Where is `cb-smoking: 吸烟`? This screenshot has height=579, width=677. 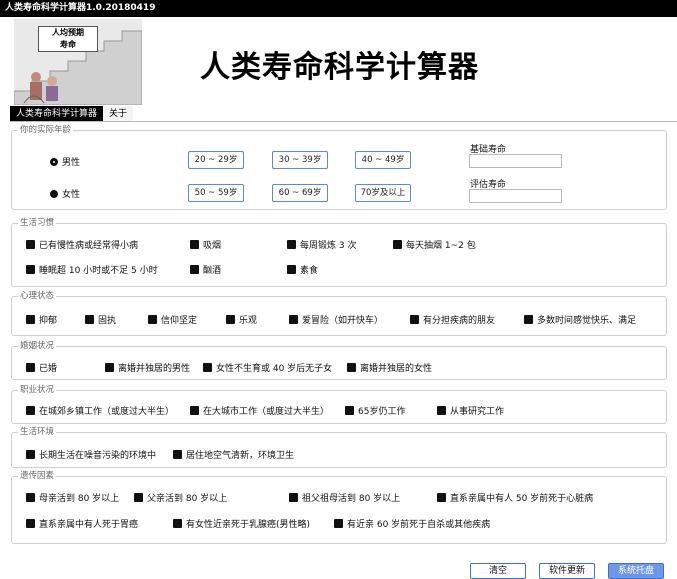 cb-smoking: 吸烟 is located at coordinates (205, 244).